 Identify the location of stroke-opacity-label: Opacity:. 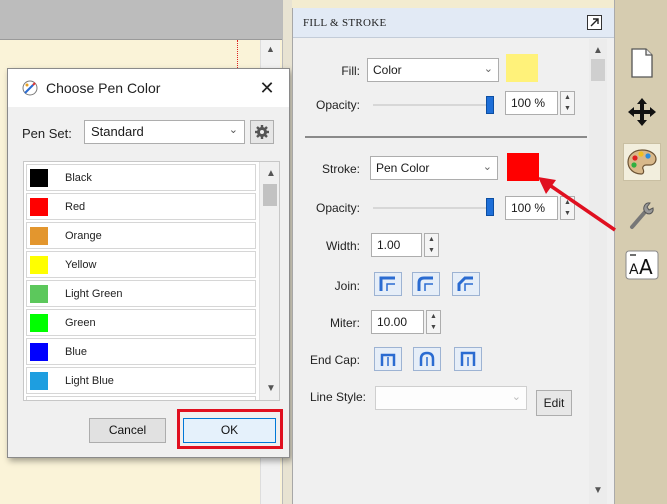
(337, 208).